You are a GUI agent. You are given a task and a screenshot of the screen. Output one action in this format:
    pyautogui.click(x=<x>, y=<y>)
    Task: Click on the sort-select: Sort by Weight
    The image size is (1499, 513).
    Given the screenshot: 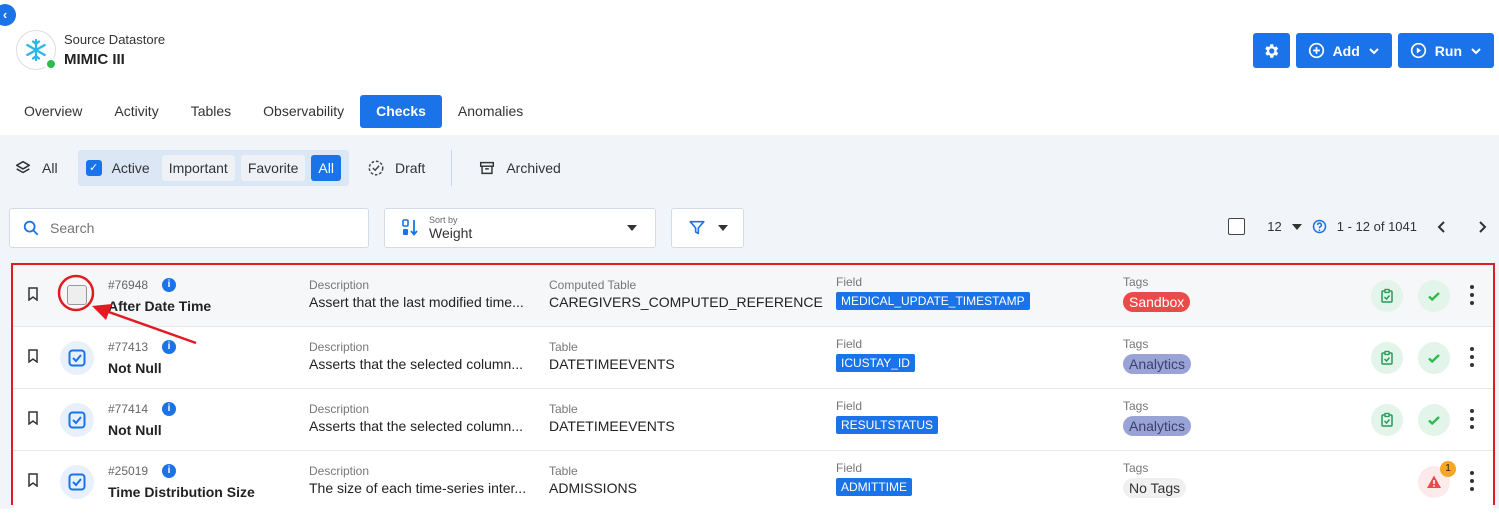 What is the action you would take?
    pyautogui.click(x=520, y=228)
    